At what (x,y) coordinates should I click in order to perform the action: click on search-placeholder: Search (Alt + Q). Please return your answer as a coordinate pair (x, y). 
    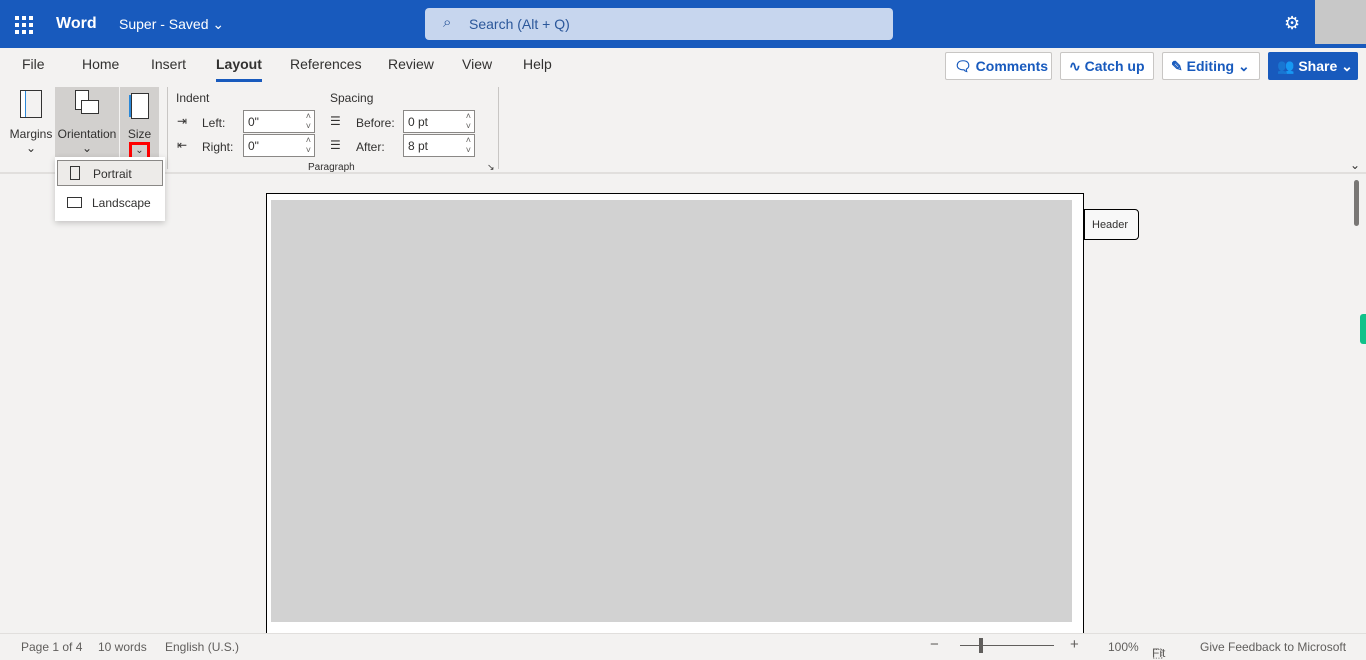
    Looking at the image, I should click on (519, 24).